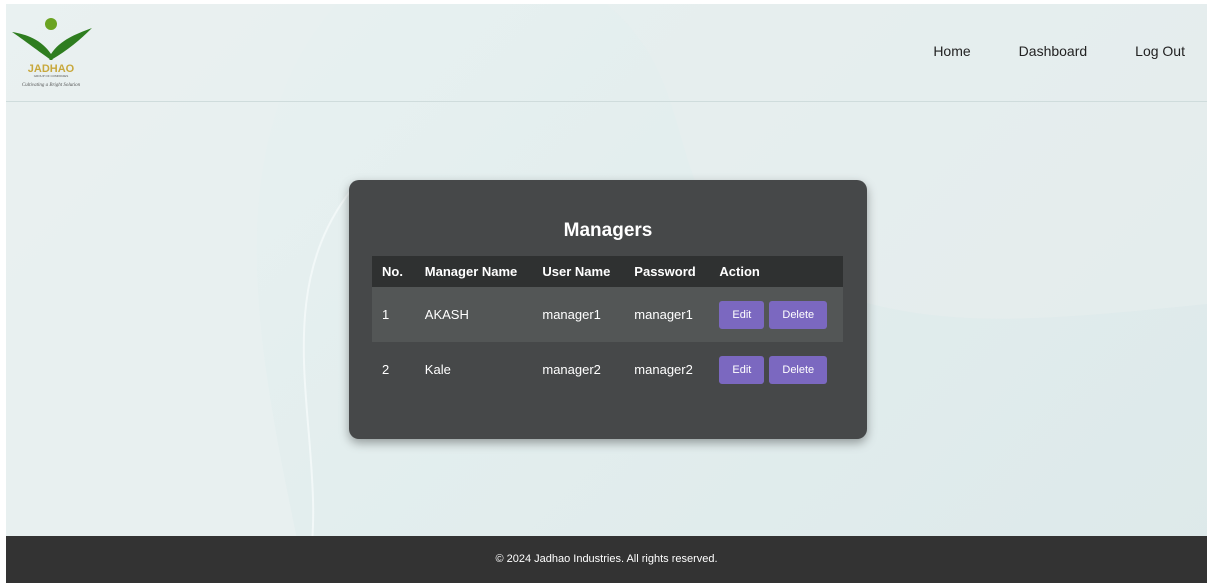  Describe the element at coordinates (663, 369) in the screenshot. I see `row-password: manager2` at that location.